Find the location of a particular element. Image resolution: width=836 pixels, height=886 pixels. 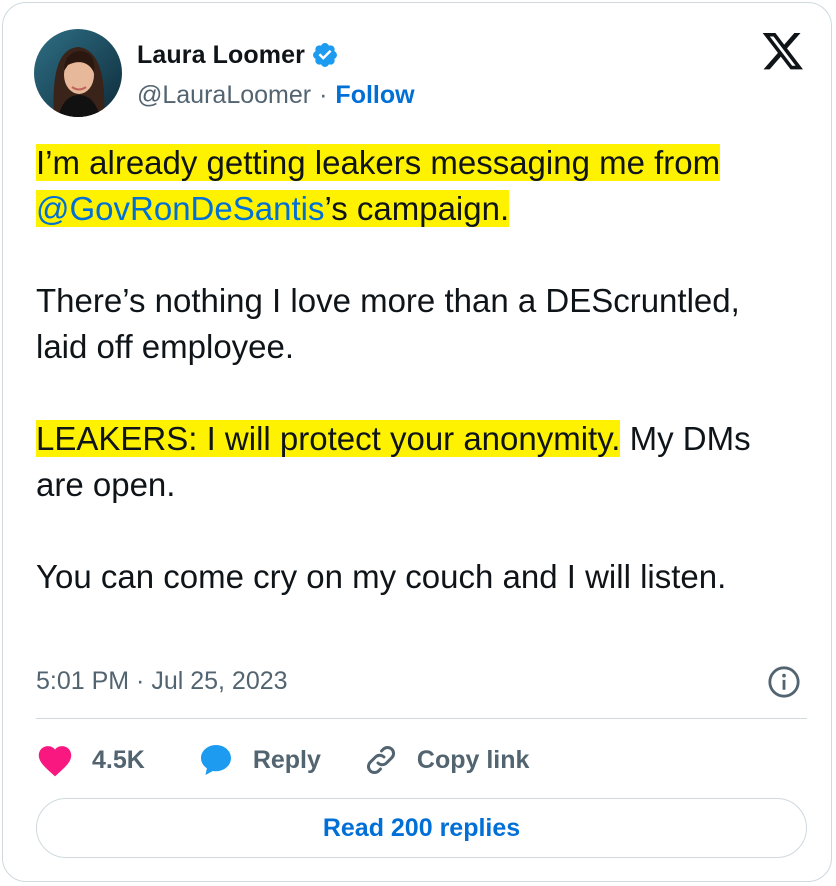

like-count: 4.5K is located at coordinates (118, 759).